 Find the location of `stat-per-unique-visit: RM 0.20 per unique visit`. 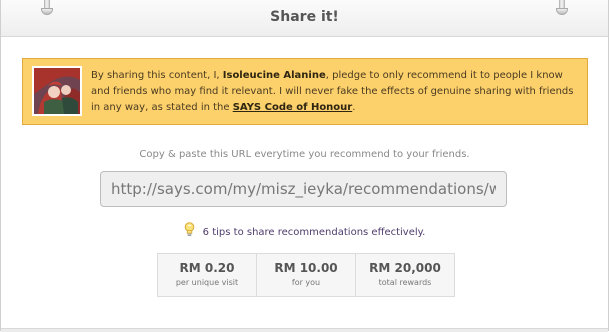

stat-per-unique-visit: RM 0.20 per unique visit is located at coordinates (207, 275).